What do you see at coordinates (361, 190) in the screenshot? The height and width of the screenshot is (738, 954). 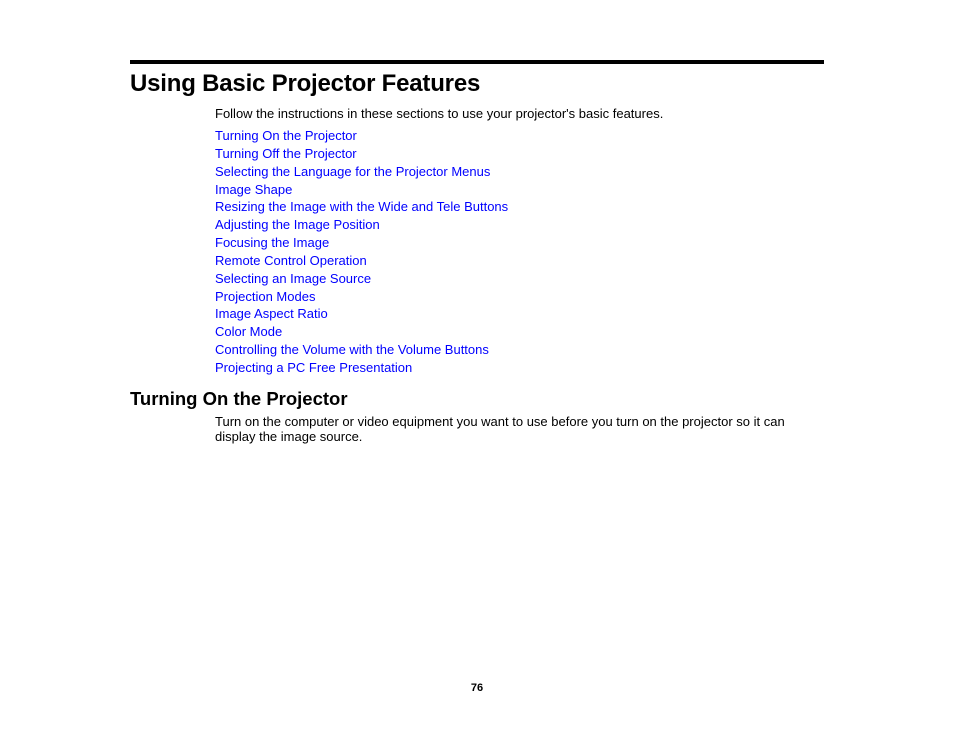 I see `list-item: Image Shape` at bounding box center [361, 190].